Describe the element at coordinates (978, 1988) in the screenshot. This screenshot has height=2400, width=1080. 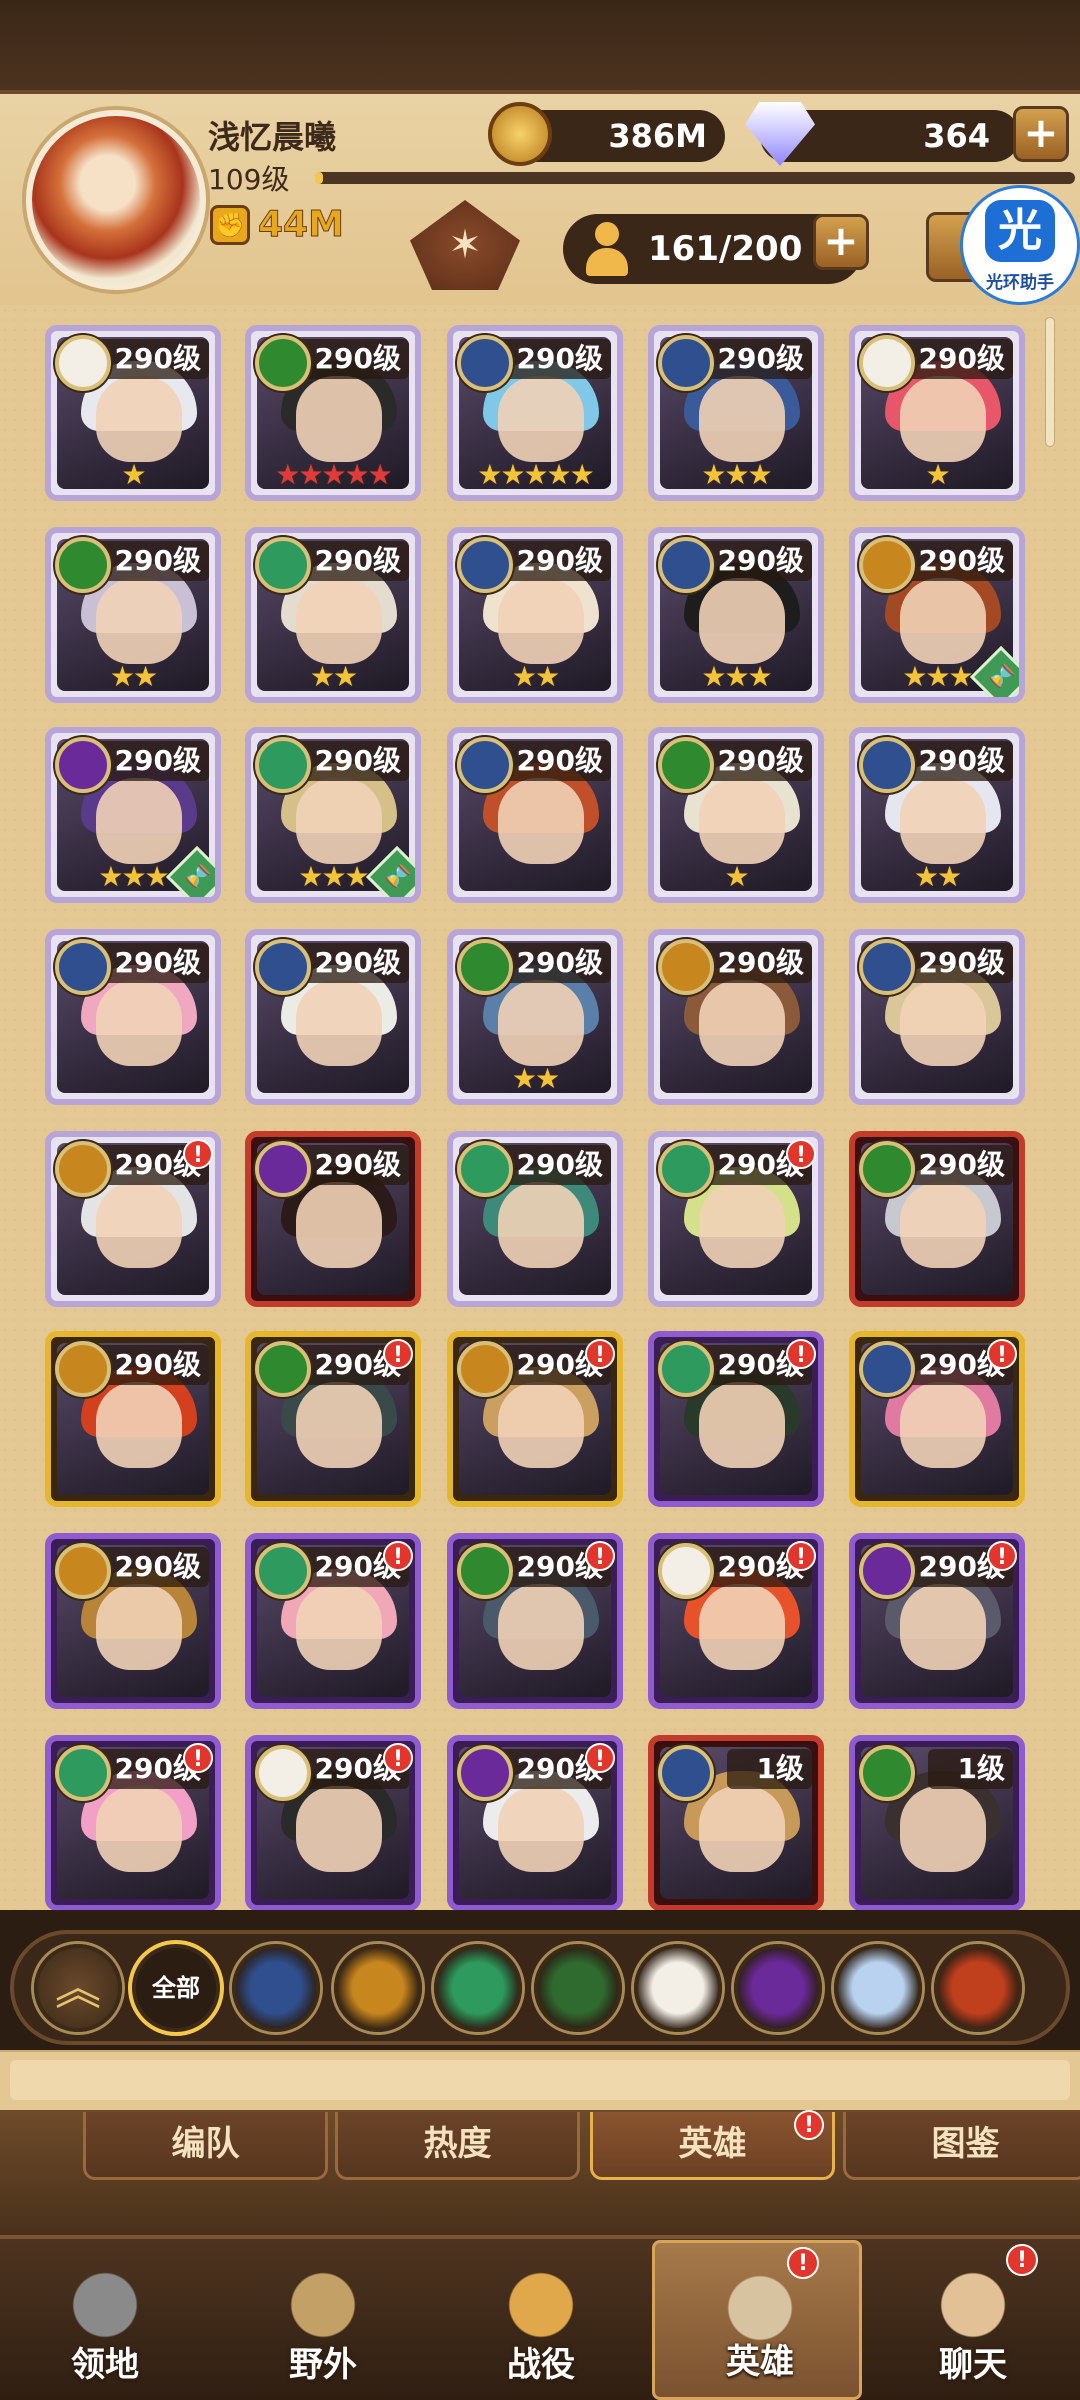
I see `filter-draconis-button` at that location.